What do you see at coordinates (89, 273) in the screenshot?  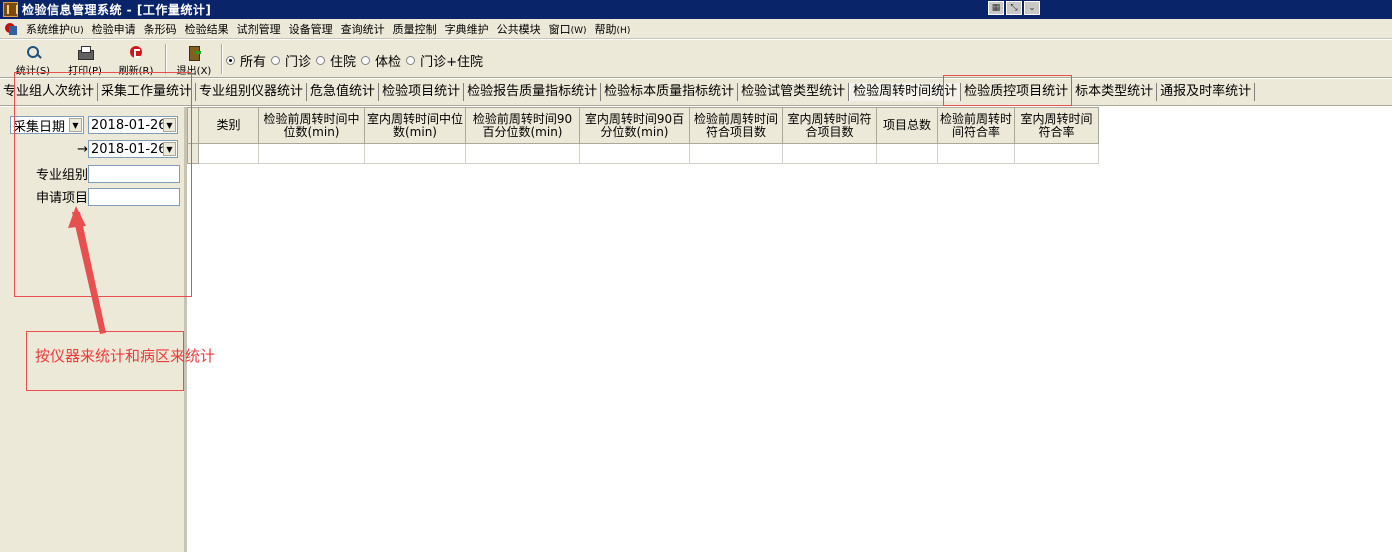 I see `annotation-arrow-shaft` at bounding box center [89, 273].